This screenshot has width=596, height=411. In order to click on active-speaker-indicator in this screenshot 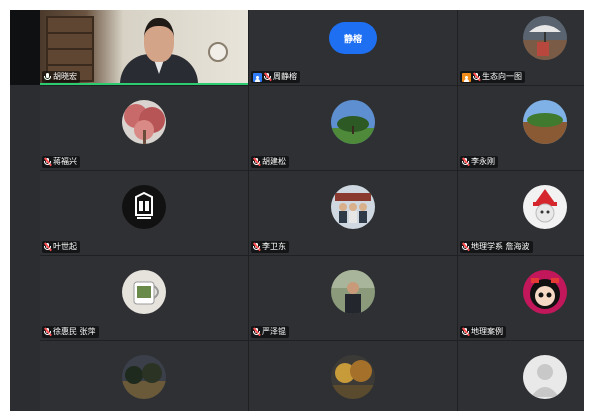, I will do `click(144, 84)`.